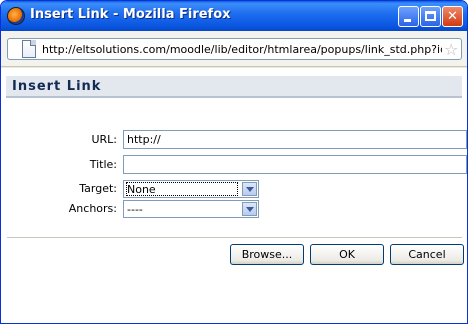  I want to click on anchors-selected-value: ----, so click(135, 209).